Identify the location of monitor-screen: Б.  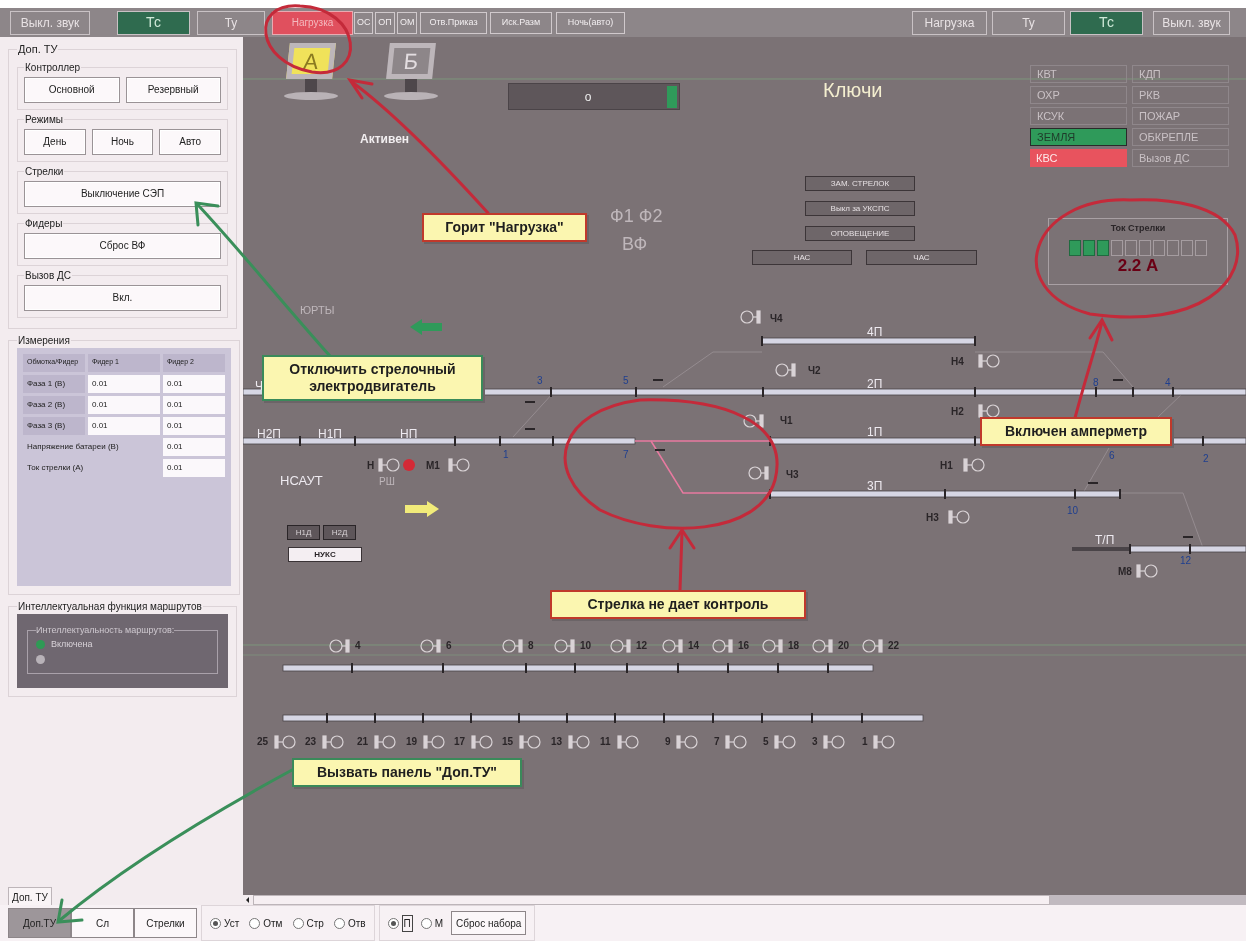
(411, 61).